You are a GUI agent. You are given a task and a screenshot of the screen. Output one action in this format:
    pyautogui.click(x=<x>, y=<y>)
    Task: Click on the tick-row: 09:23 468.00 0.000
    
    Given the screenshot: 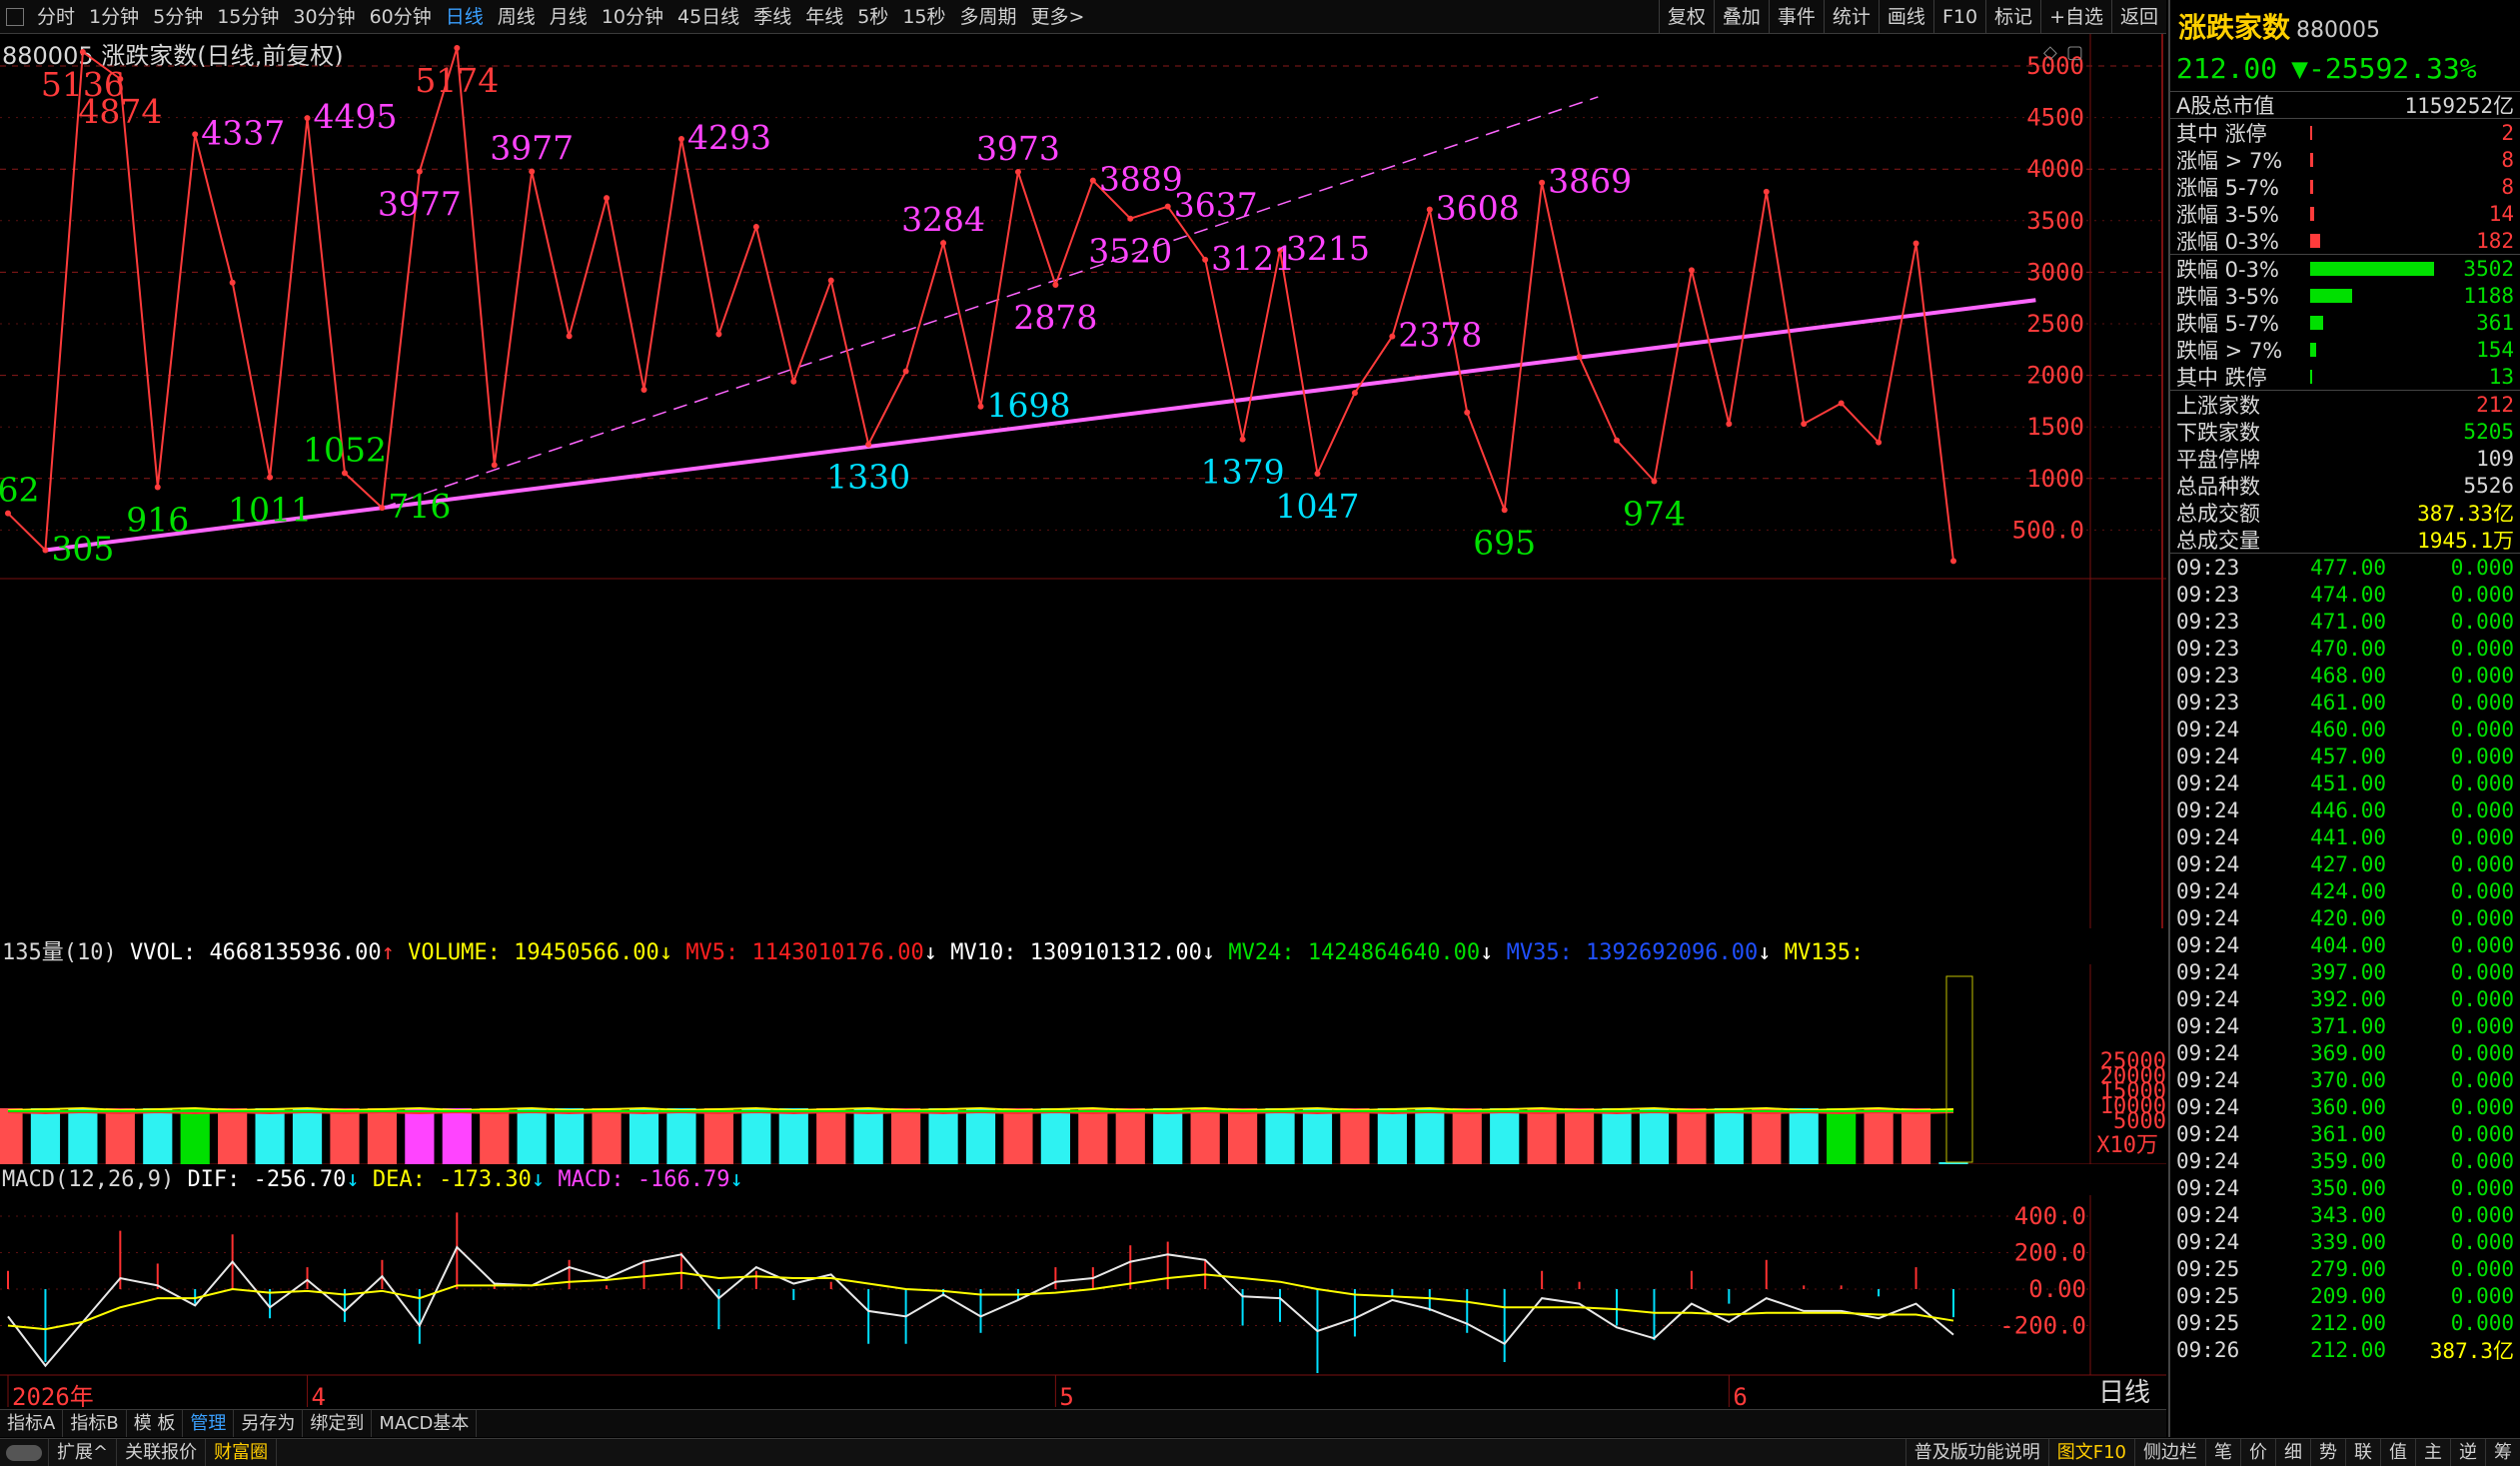 What is the action you would take?
    pyautogui.click(x=2345, y=675)
    